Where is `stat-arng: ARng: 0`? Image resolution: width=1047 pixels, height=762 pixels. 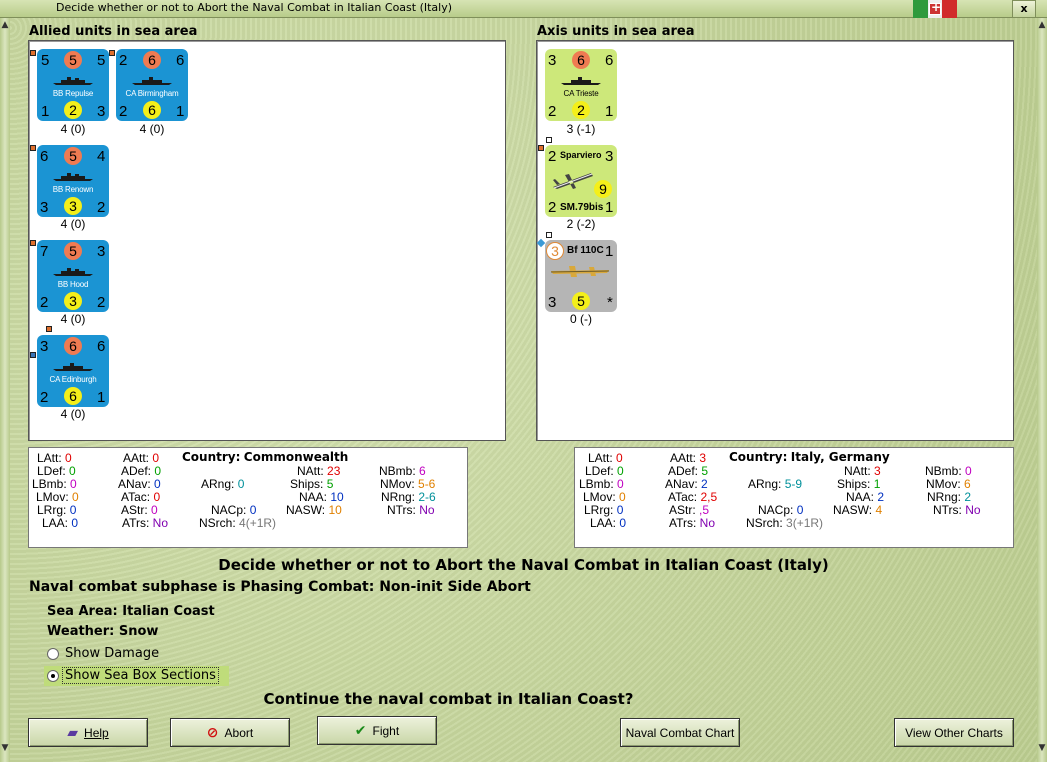 stat-arng: ARng: 0 is located at coordinates (222, 484).